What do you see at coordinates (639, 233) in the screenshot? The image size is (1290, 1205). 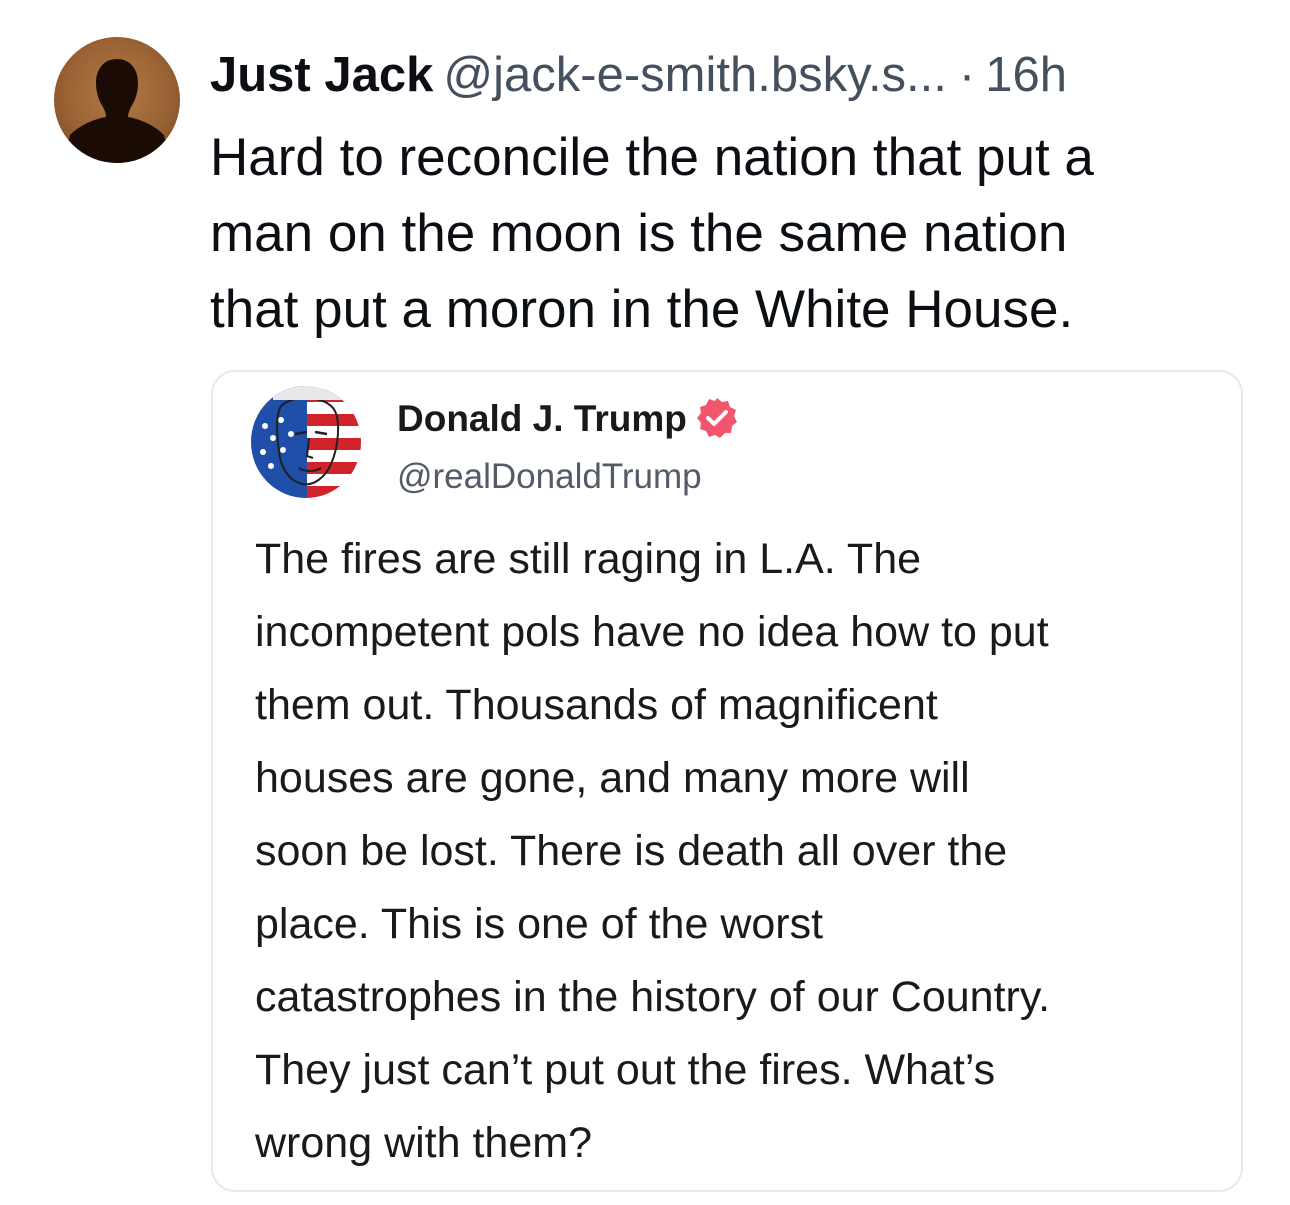 I see `post-text-line: man on the moon is the same nation` at bounding box center [639, 233].